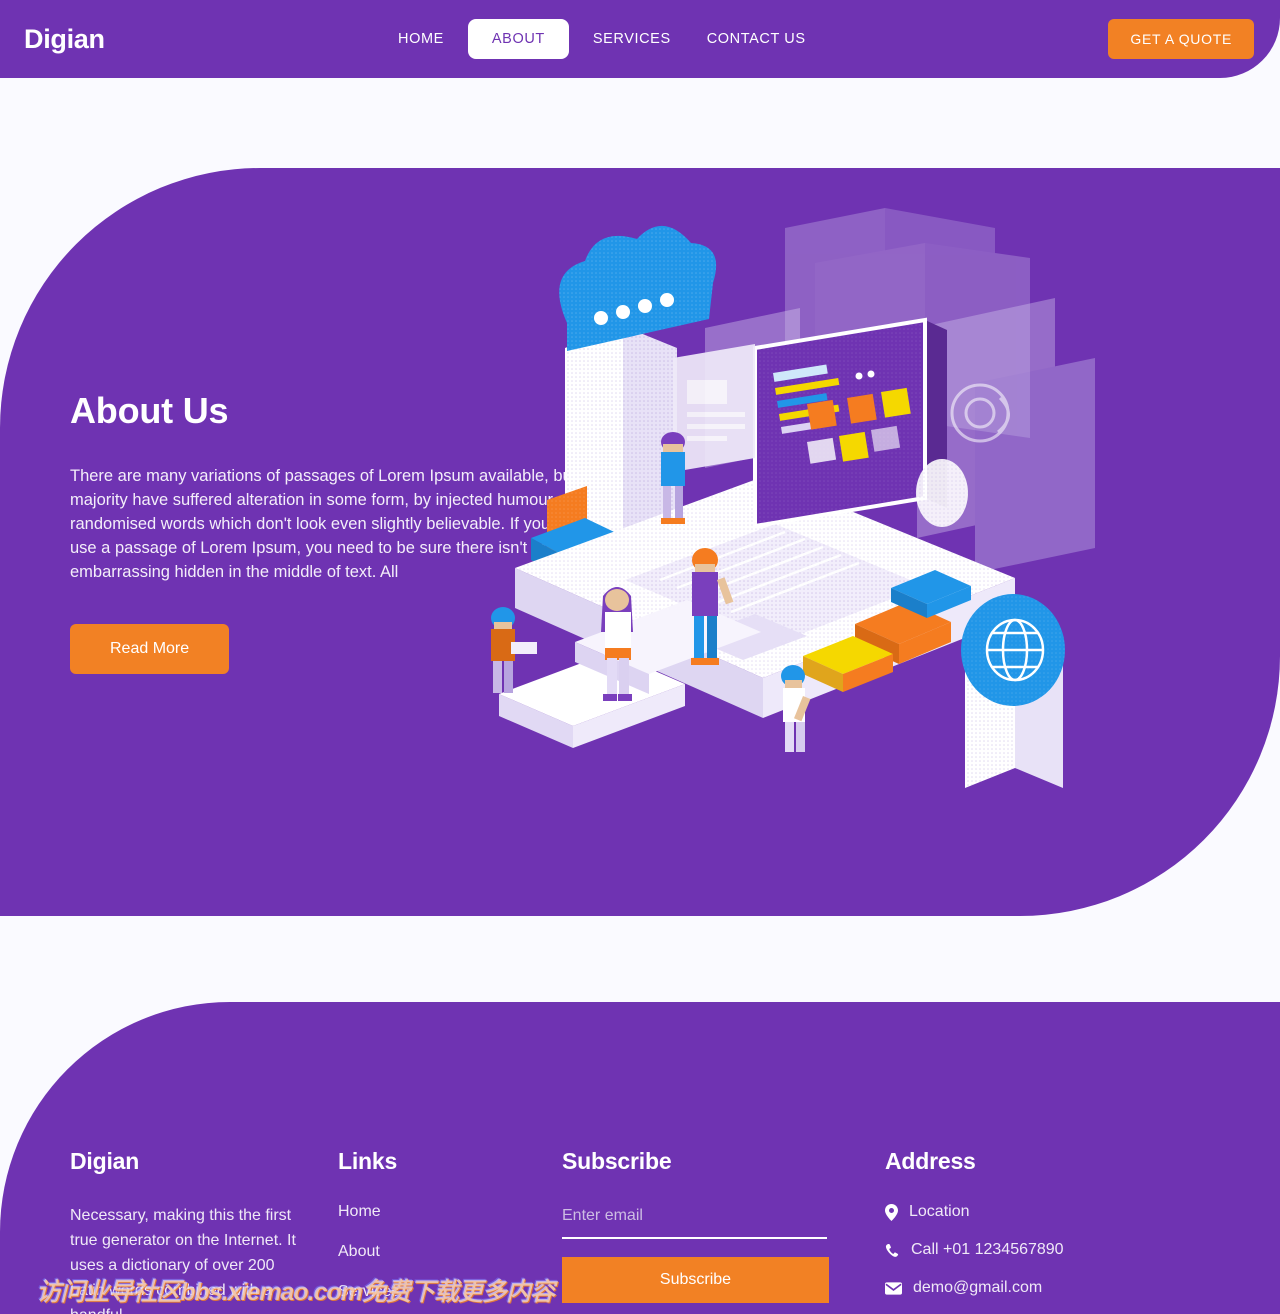 This screenshot has width=1280, height=1314. I want to click on address-email-row: demo@gmail.com, so click(1041, 1288).